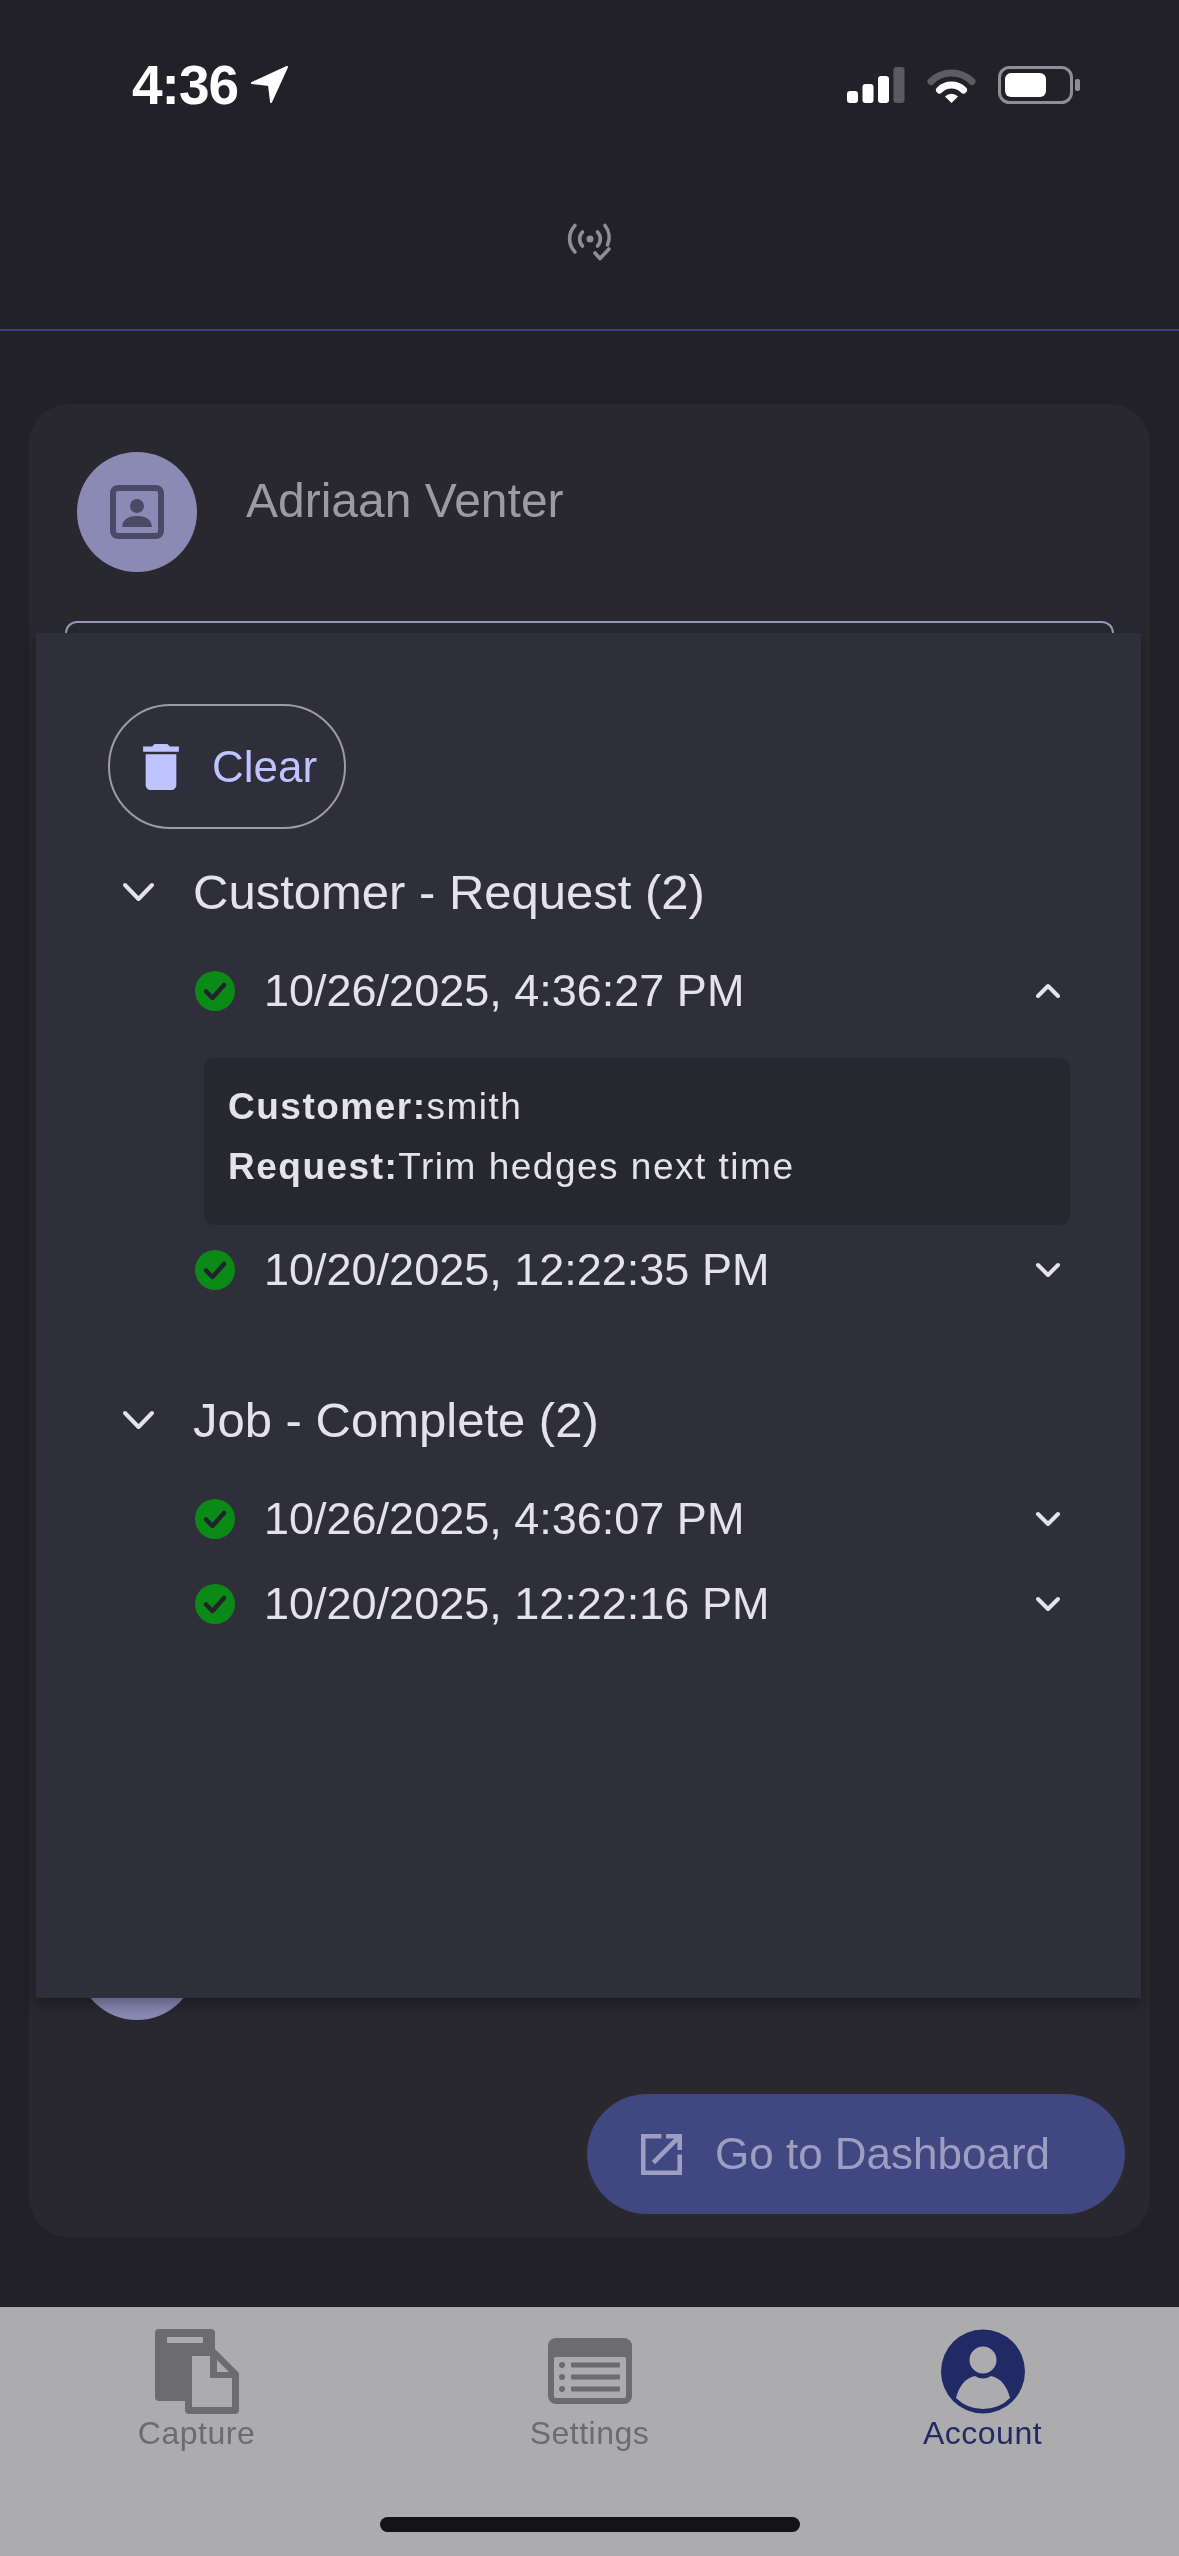 The width and height of the screenshot is (1179, 2556). What do you see at coordinates (405, 500) in the screenshot?
I see `user-name: Adriaan Venter` at bounding box center [405, 500].